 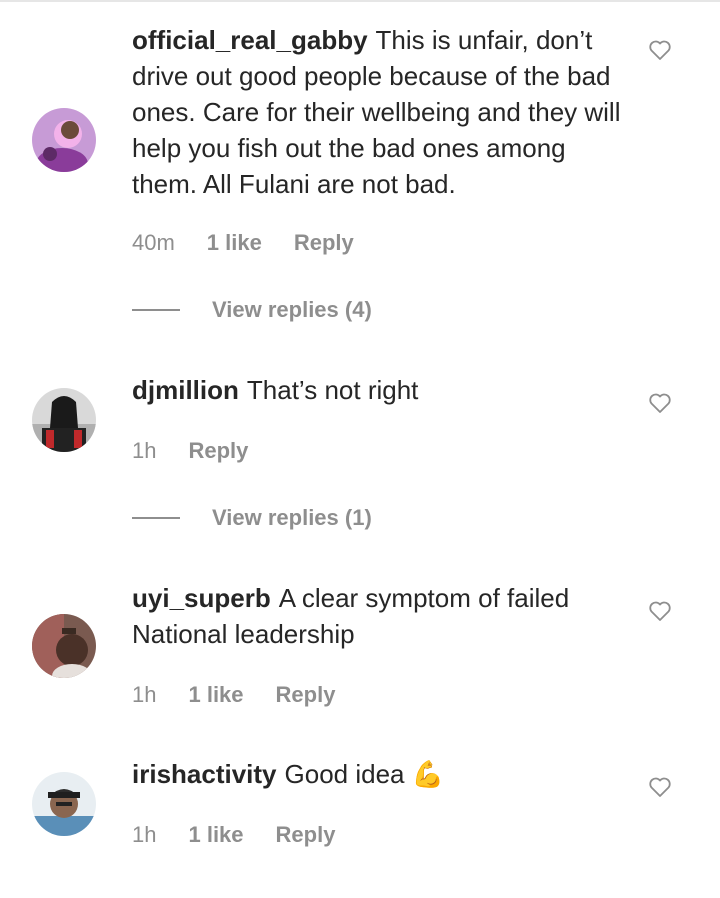 What do you see at coordinates (250, 40) in the screenshot?
I see `comment-username: official_real_gabby` at bounding box center [250, 40].